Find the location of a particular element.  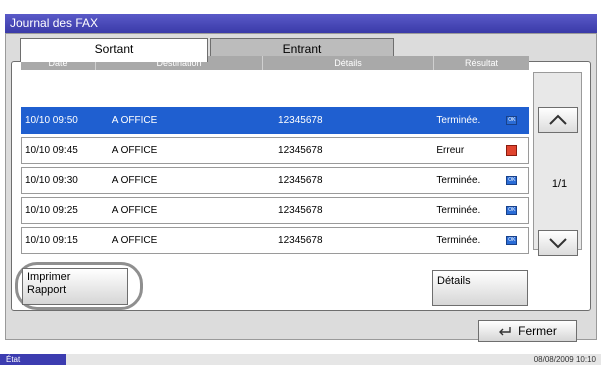

scroll-panel is located at coordinates (557, 164).